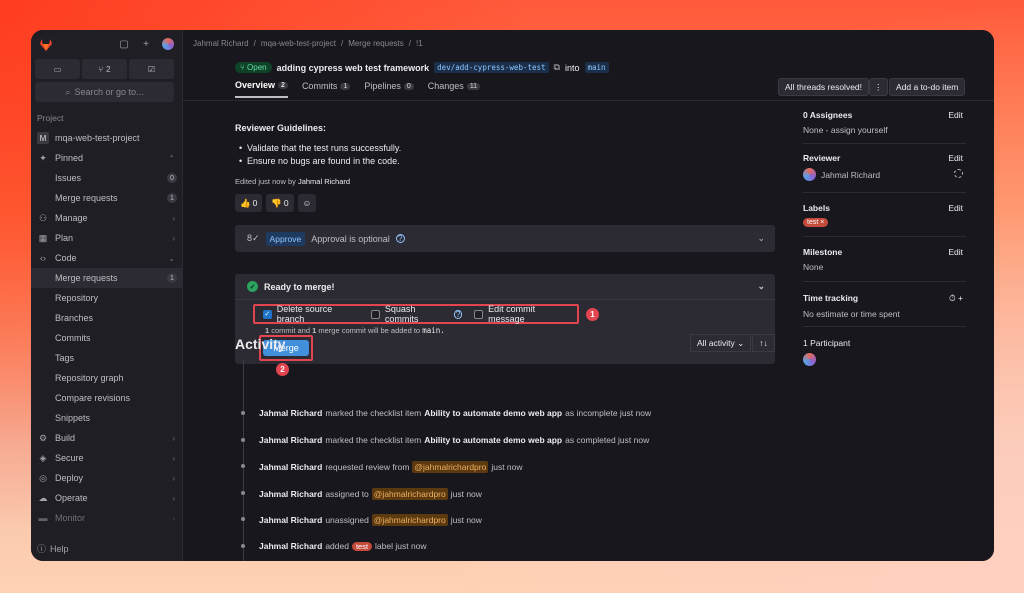  What do you see at coordinates (106, 498) in the screenshot?
I see `sidebar-item-operate: ☁ Operate ›` at bounding box center [106, 498].